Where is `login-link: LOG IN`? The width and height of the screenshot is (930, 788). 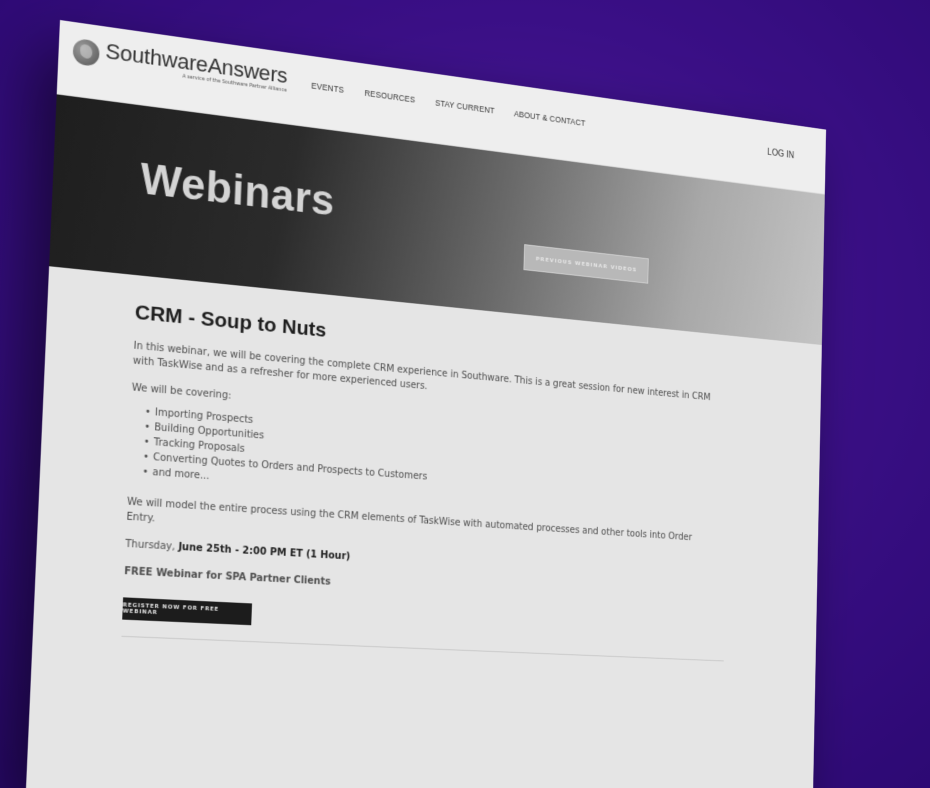 login-link: LOG IN is located at coordinates (780, 154).